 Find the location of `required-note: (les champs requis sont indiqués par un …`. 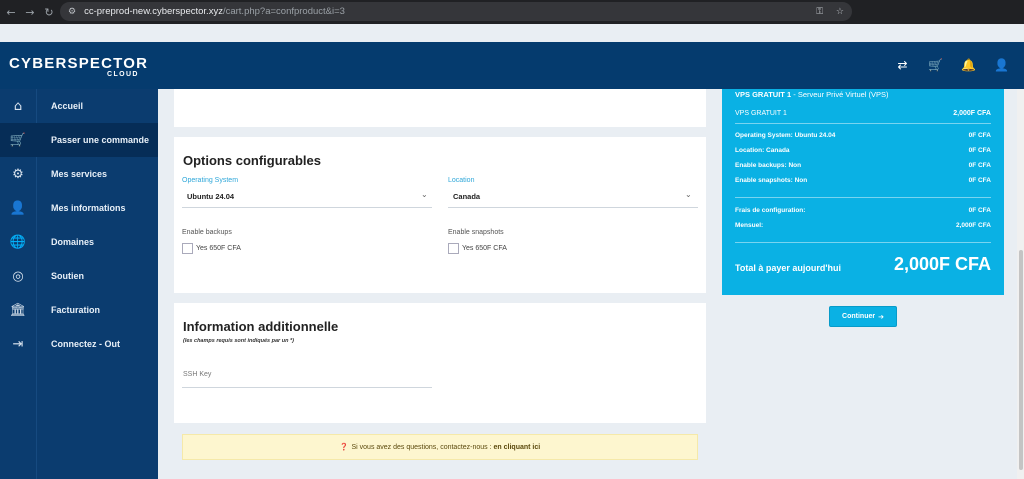

required-note: (les champs requis sont indiqués par un … is located at coordinates (238, 341).